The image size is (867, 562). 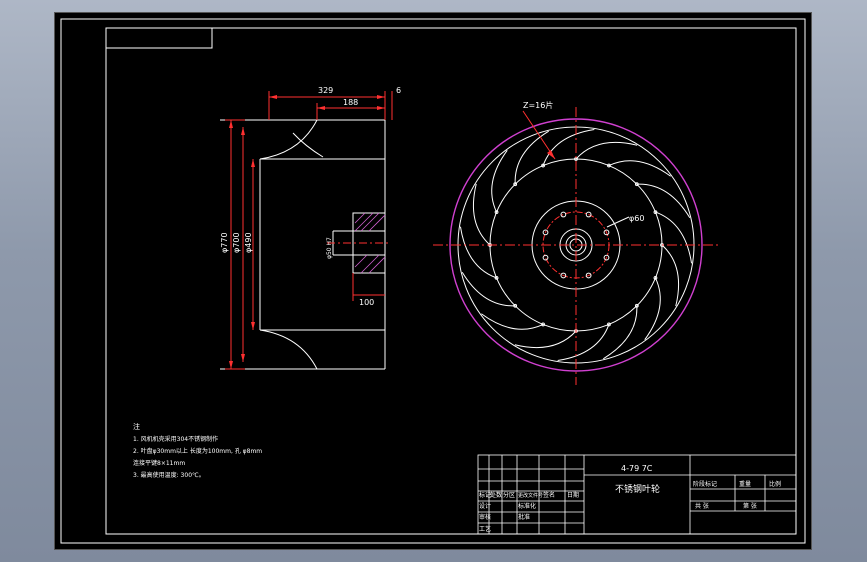 I want to click on tb-col-date: 日期, so click(x=573, y=495).